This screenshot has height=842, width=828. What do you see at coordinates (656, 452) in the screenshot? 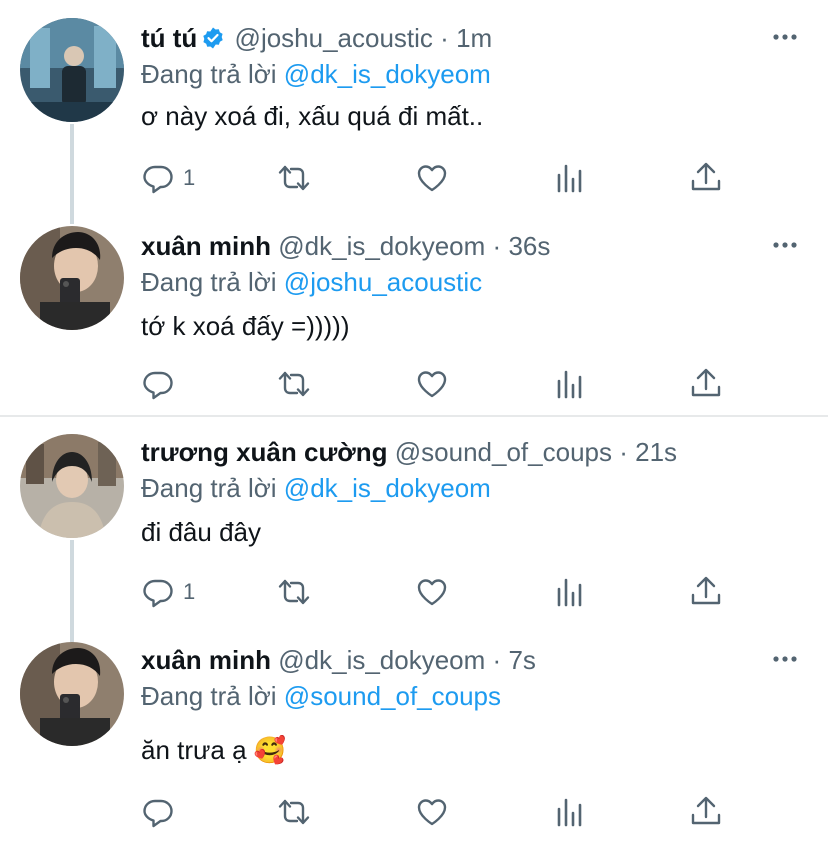
I see `timestamp: 21s` at bounding box center [656, 452].